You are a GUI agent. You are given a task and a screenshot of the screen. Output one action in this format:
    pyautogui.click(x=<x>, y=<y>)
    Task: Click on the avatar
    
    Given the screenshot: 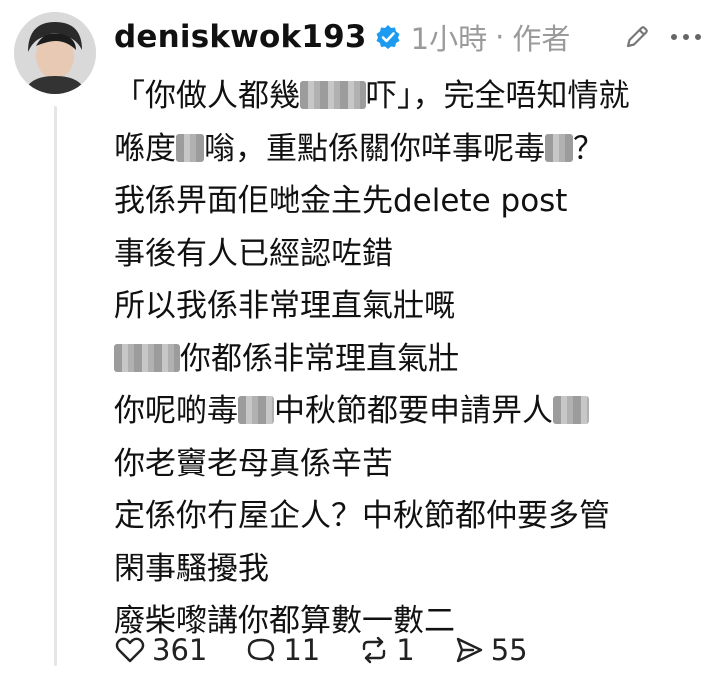 What is the action you would take?
    pyautogui.click(x=55, y=53)
    